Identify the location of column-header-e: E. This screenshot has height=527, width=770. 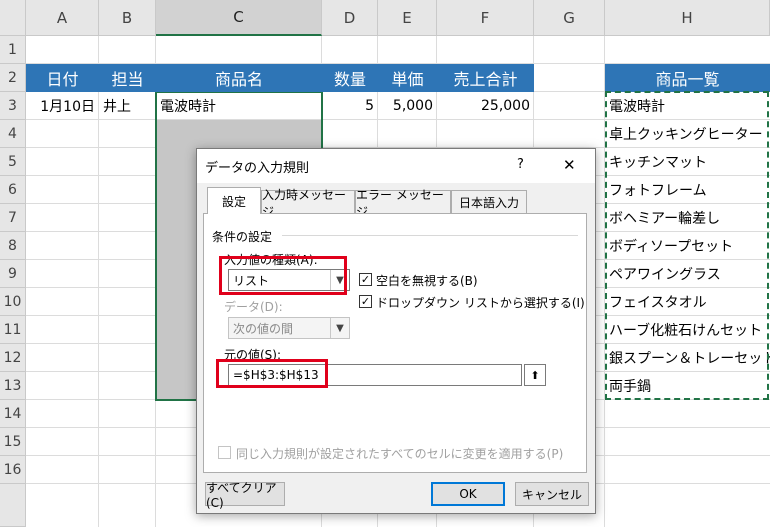
(407, 18).